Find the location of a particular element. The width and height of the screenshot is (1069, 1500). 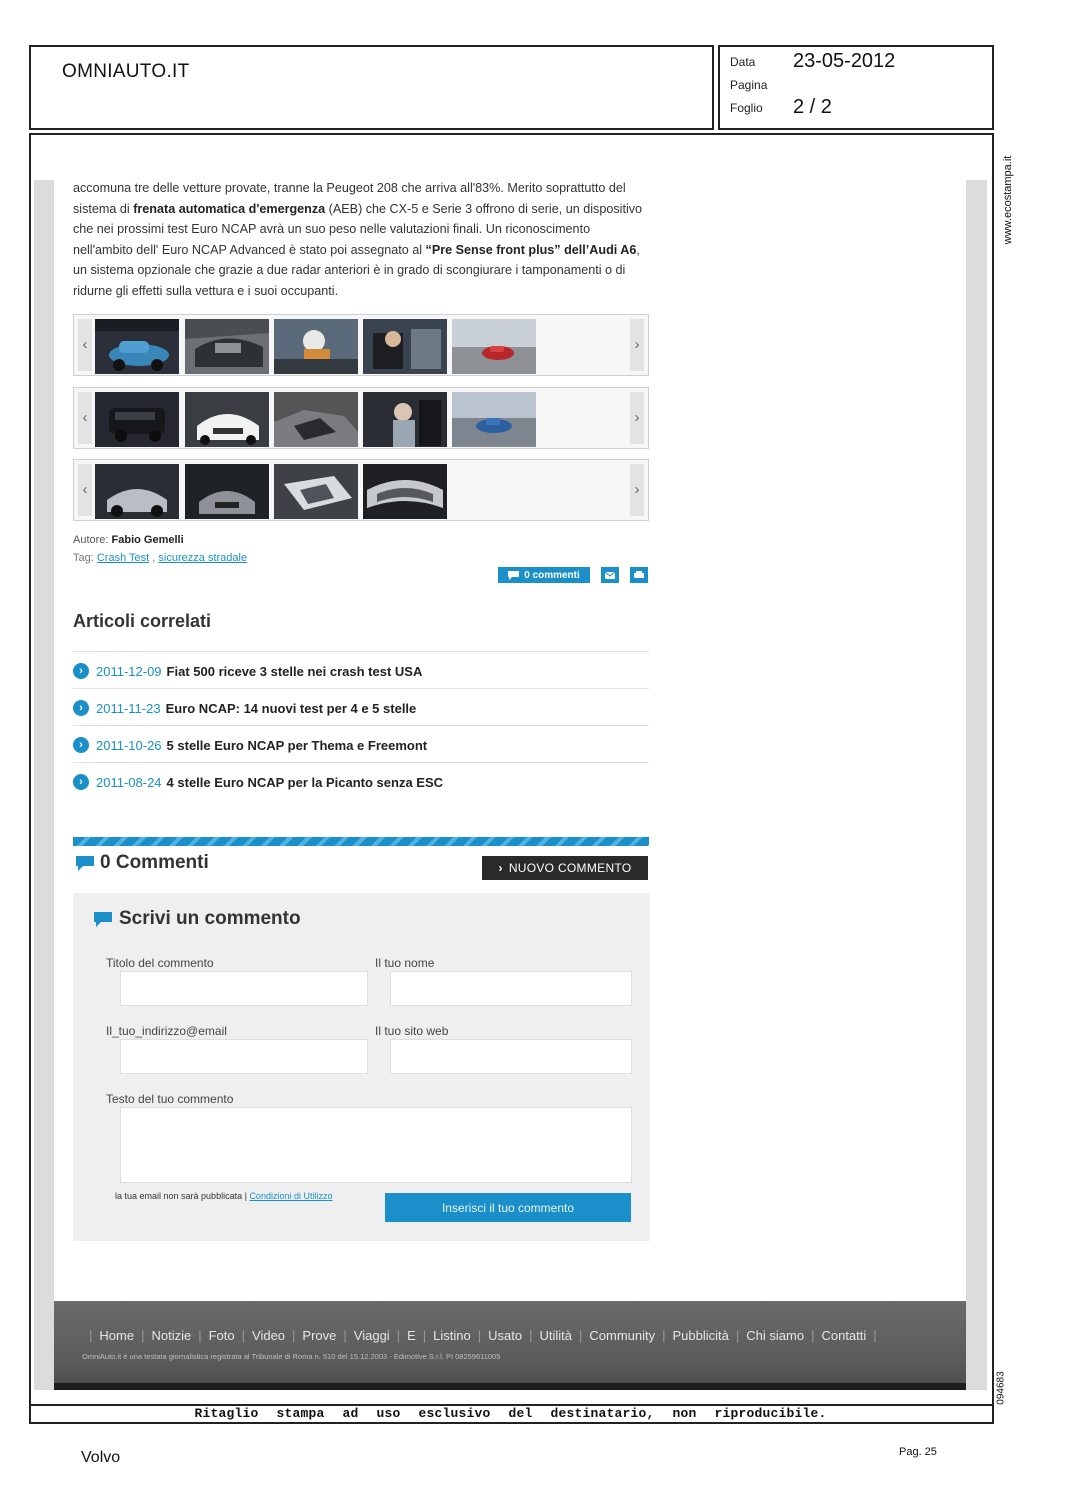

comments-stripe-divider is located at coordinates (361, 841).